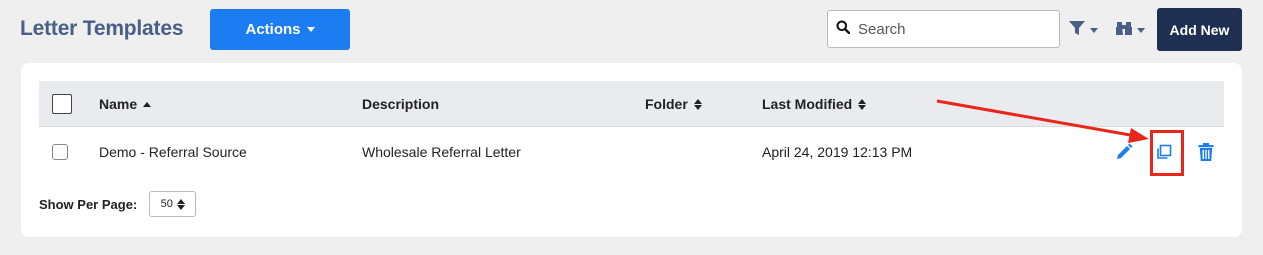 This screenshot has width=1263, height=255. What do you see at coordinates (273, 29) in the screenshot?
I see `actions-label: Actions` at bounding box center [273, 29].